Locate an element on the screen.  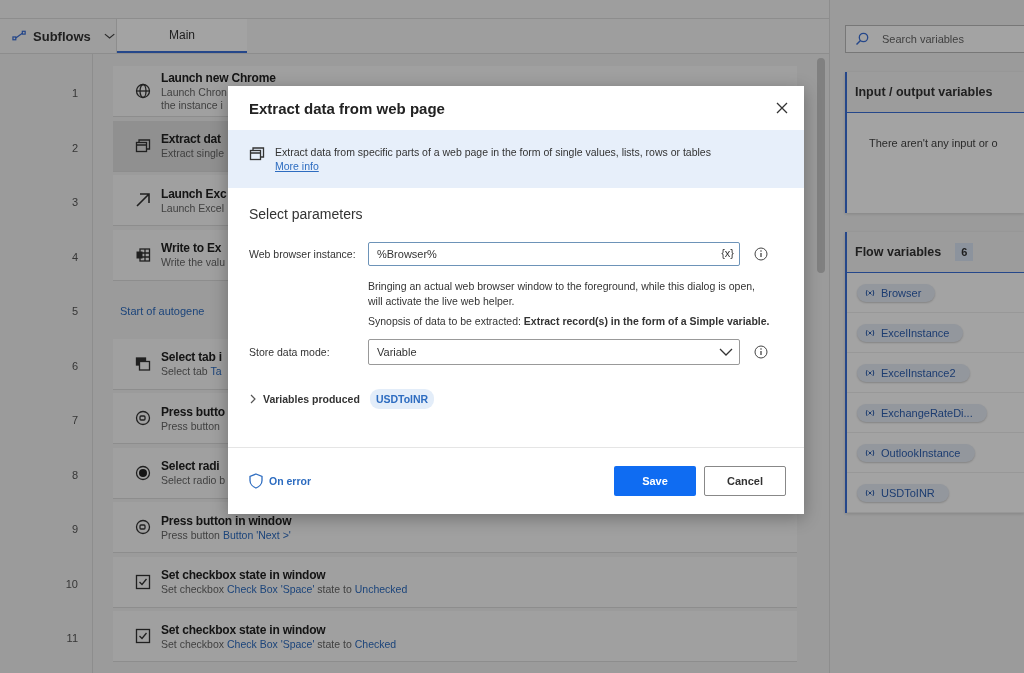
step-description: Launch Chron is located at coordinates (194, 92).